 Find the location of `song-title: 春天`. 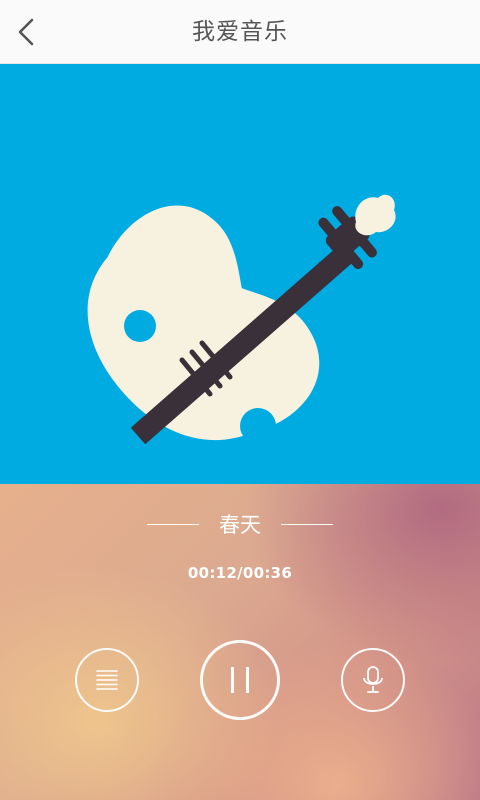

song-title: 春天 is located at coordinates (240, 525).